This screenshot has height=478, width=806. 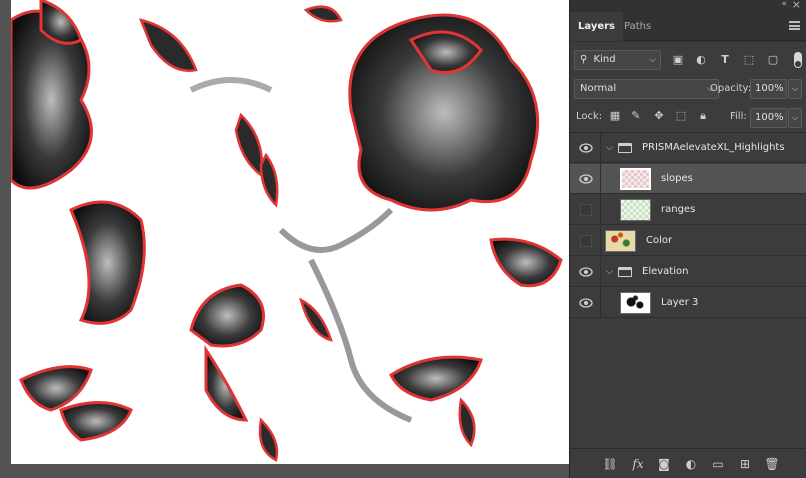 What do you see at coordinates (659, 116) in the screenshot?
I see `lock-position-icon: ✥` at bounding box center [659, 116].